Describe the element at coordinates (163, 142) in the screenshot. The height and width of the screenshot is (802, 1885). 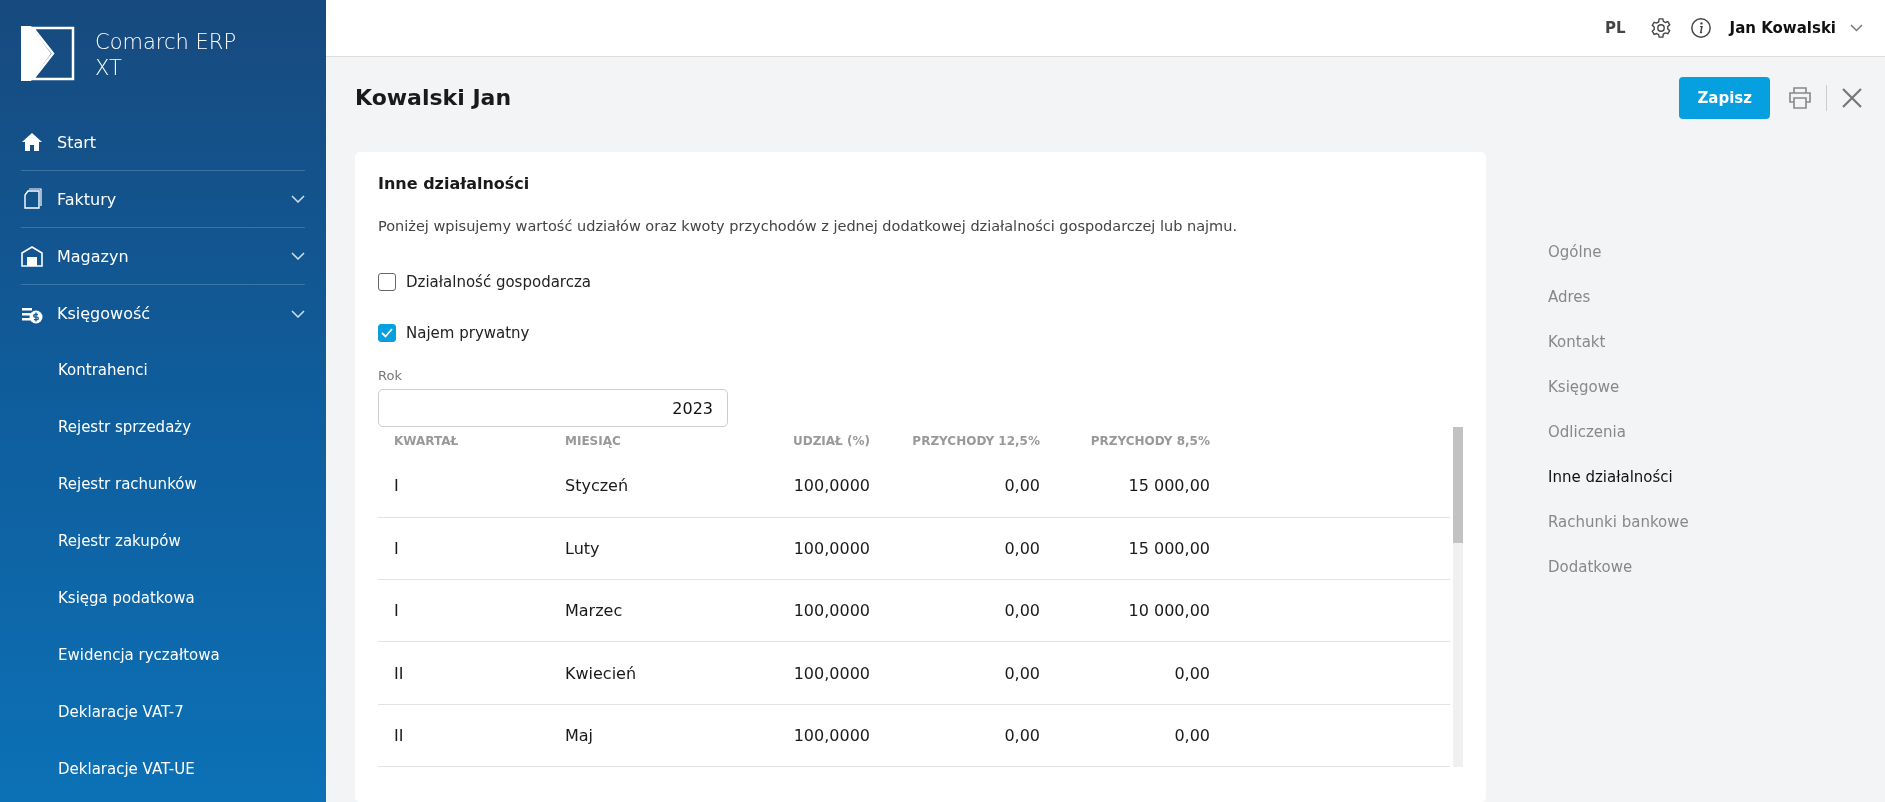
I see `nav-item: Start` at that location.